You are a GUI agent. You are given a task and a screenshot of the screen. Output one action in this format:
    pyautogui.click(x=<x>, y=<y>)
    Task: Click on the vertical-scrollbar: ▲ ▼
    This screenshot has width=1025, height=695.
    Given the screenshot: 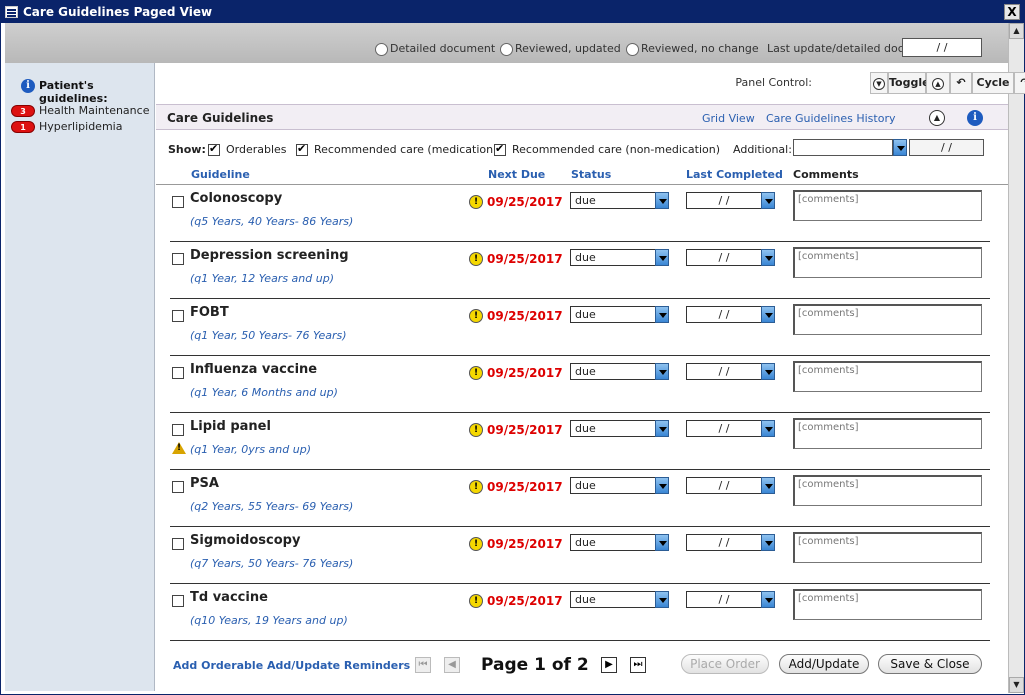 What is the action you would take?
    pyautogui.click(x=1016, y=358)
    